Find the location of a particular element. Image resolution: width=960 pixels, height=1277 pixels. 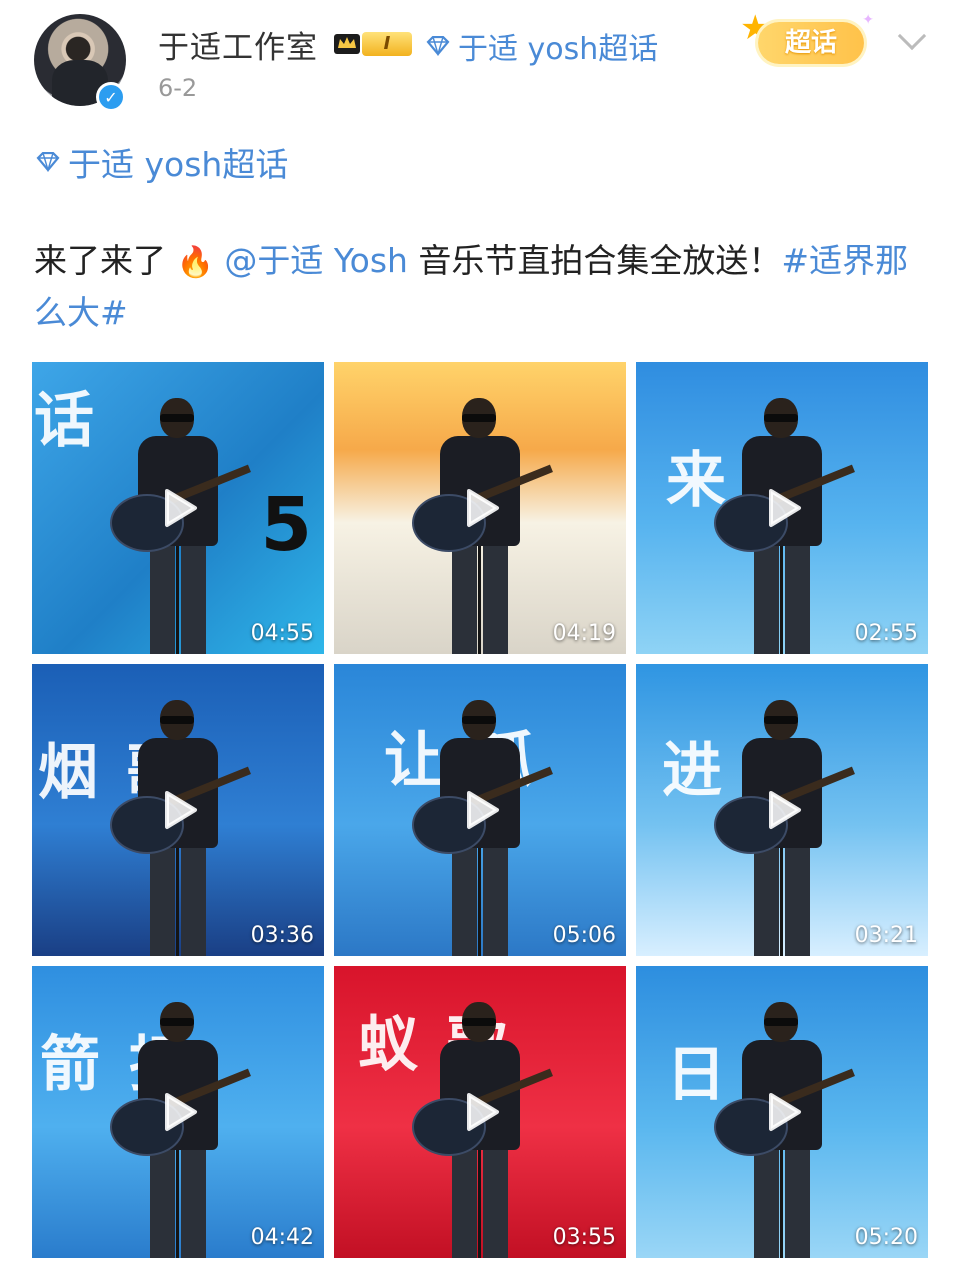

super-topic-link: 于适 yosh超话 is located at coordinates (161, 162).